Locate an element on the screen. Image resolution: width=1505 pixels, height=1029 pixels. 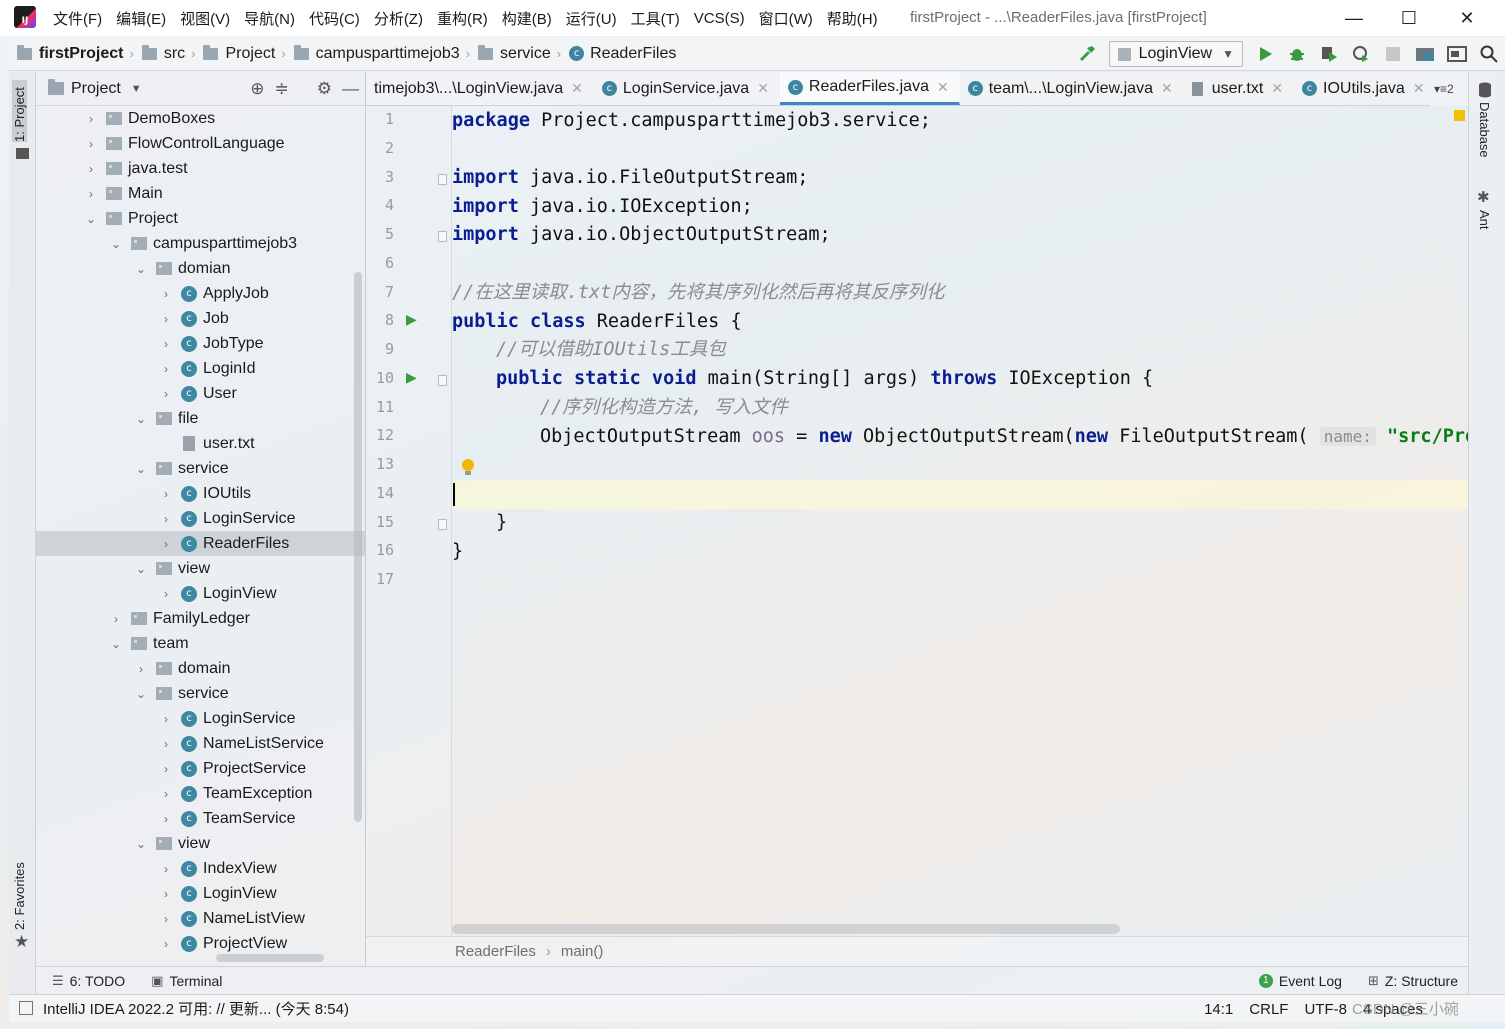
tree-item: › c LoginView is located at coordinates (200, 893).